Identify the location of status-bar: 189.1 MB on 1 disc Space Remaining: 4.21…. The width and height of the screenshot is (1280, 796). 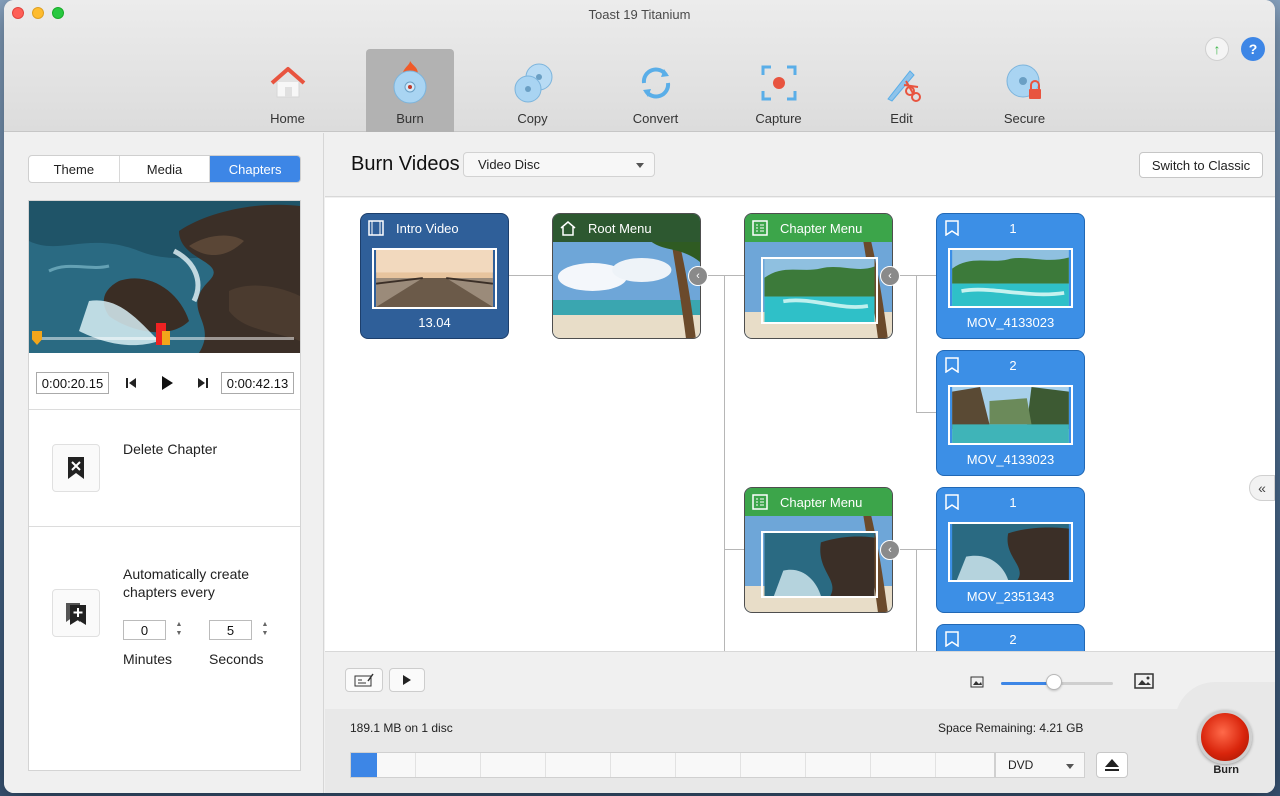
(800, 751).